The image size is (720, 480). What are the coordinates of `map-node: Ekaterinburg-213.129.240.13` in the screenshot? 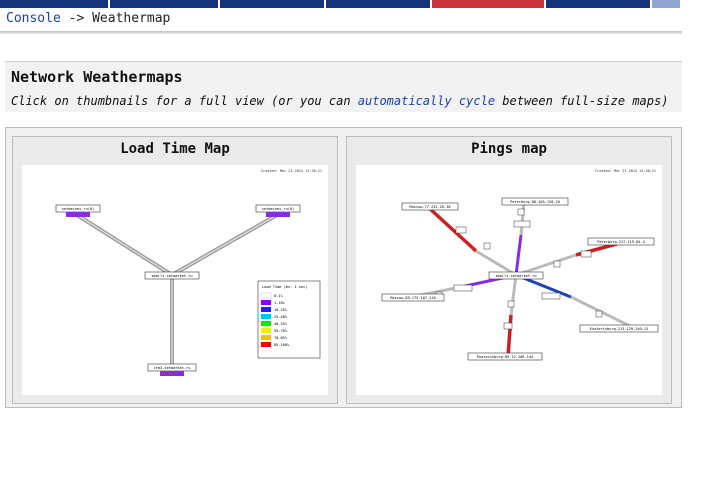 It's located at (619, 328).